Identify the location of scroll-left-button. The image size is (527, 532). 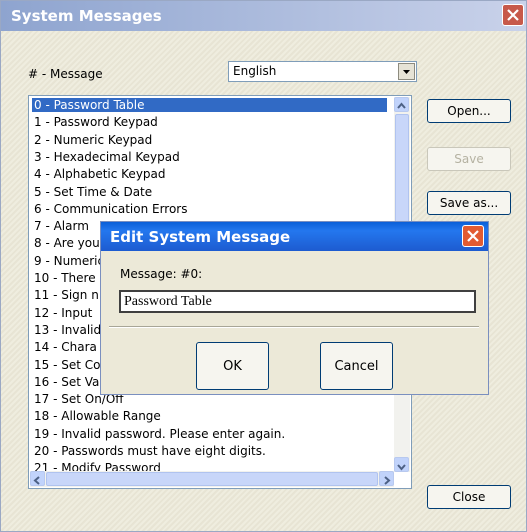
(37, 478).